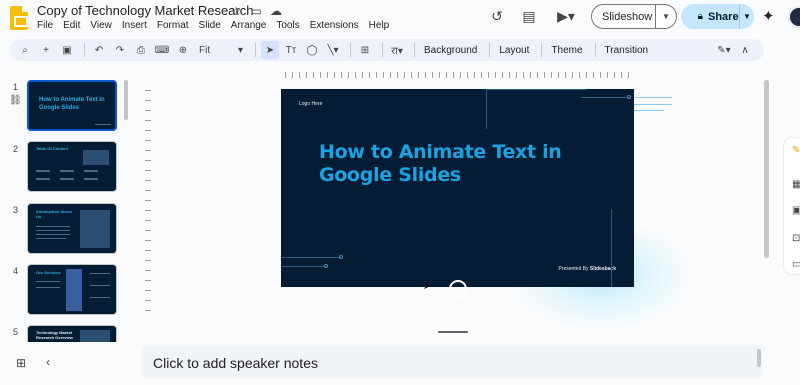 Image resolution: width=800 pixels, height=385 pixels. I want to click on side-panel: ✎ ▦ ▣ ⊡ ▭, so click(792, 206).